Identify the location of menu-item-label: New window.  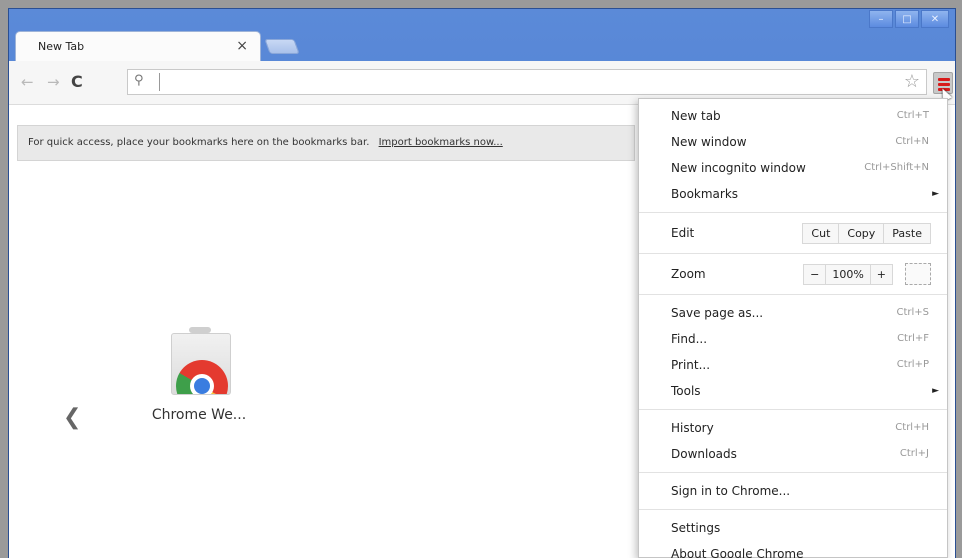
(709, 142).